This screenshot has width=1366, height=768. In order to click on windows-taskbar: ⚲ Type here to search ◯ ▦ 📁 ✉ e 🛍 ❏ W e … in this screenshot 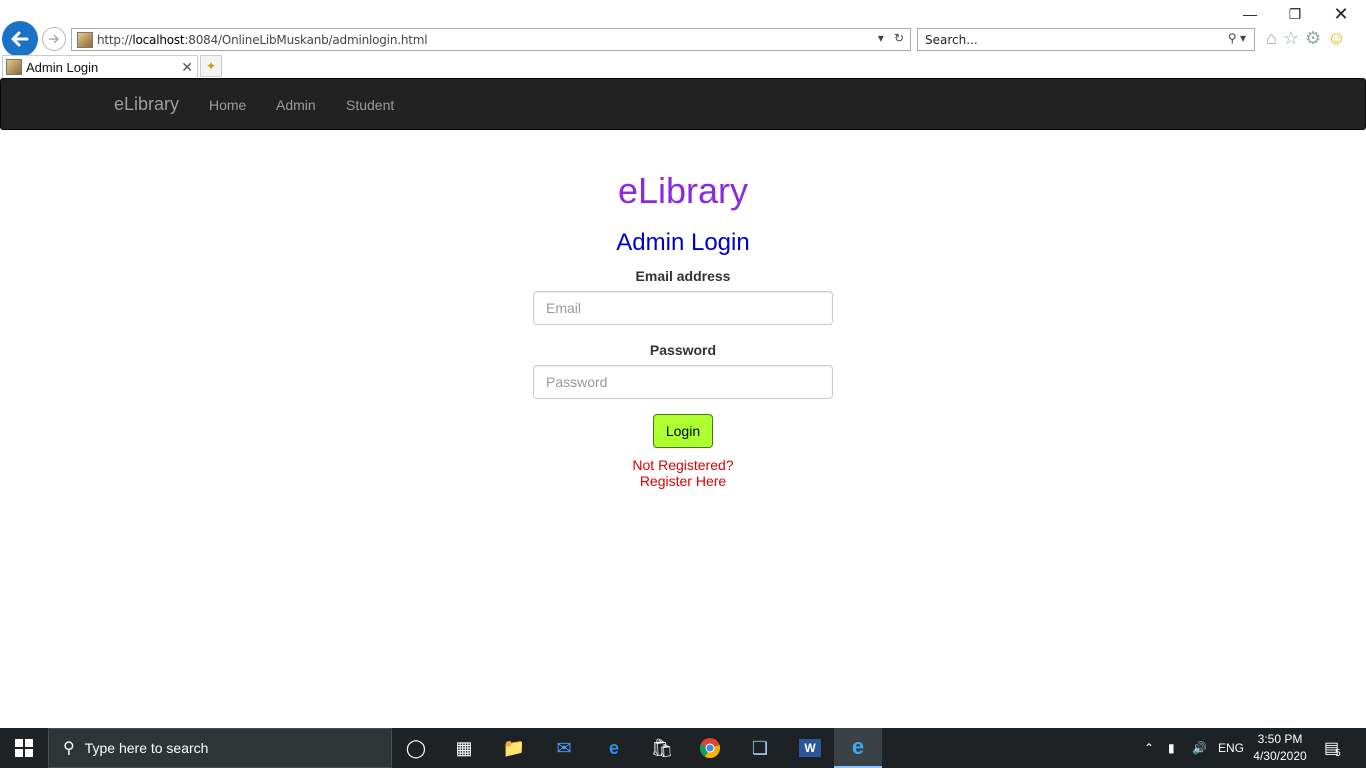, I will do `click(683, 748)`.